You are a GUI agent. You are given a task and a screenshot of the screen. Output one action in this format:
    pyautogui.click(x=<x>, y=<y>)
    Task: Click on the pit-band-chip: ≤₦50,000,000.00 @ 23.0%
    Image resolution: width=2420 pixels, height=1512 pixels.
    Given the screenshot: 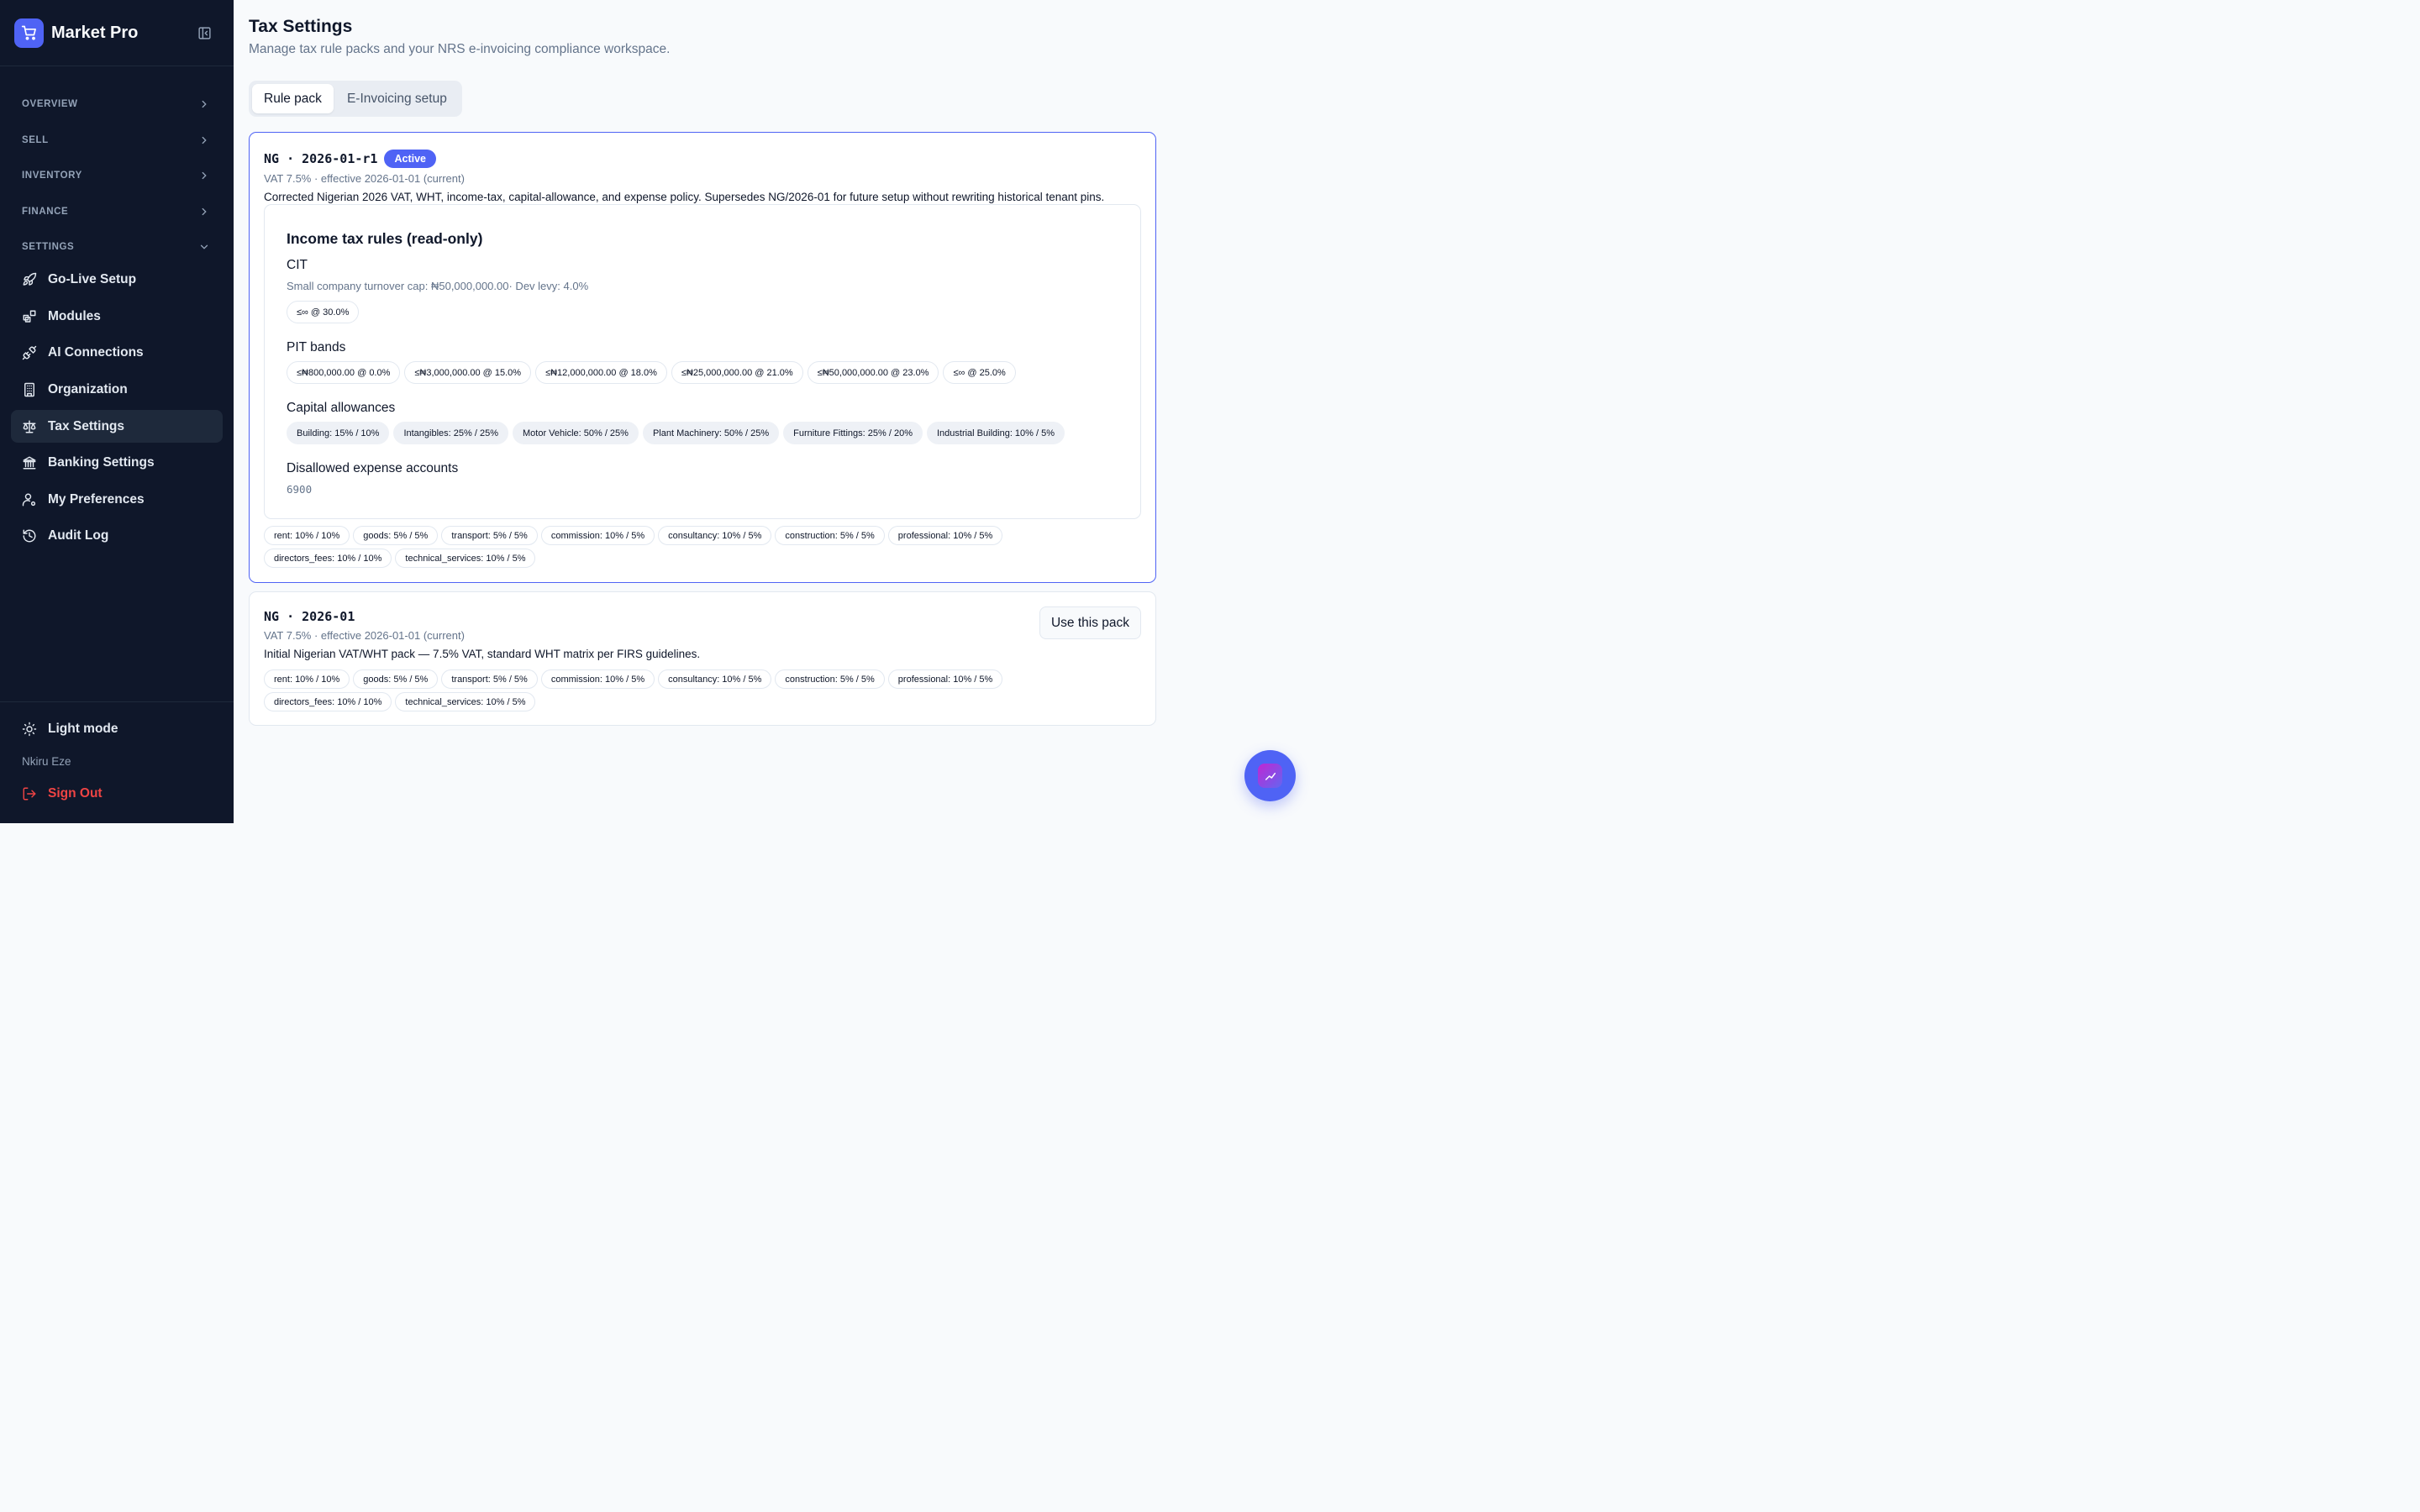 What is the action you would take?
    pyautogui.click(x=873, y=372)
    